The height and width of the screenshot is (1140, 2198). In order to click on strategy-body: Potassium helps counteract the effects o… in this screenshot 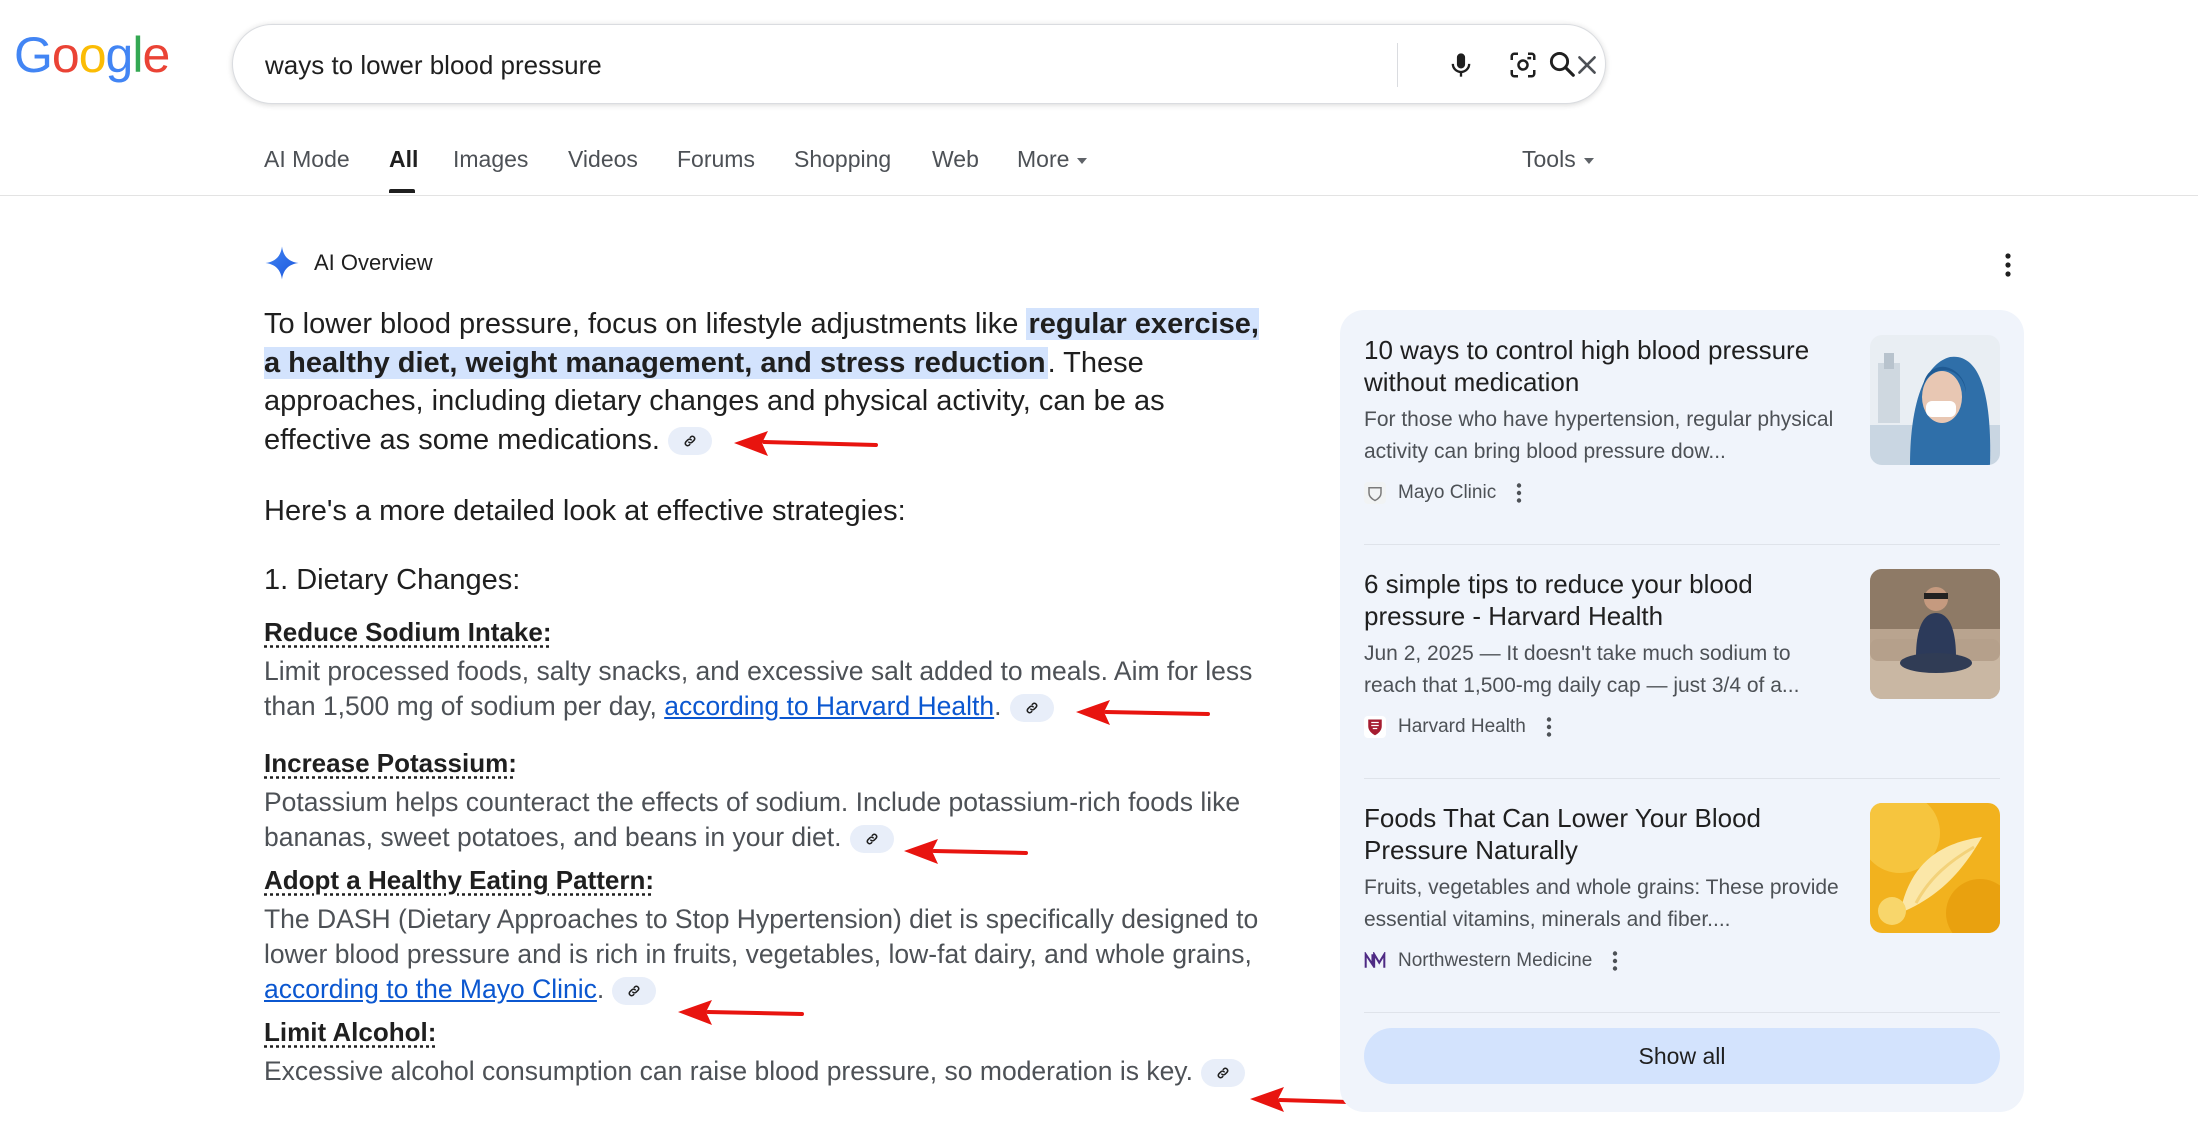, I will do `click(764, 820)`.